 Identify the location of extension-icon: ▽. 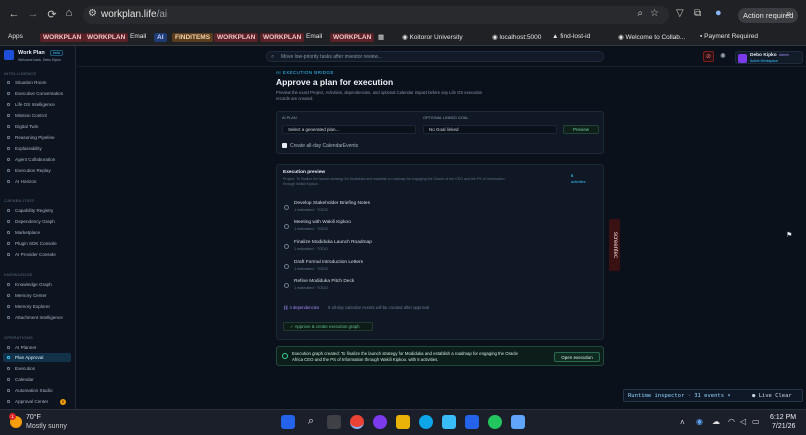
(680, 13).